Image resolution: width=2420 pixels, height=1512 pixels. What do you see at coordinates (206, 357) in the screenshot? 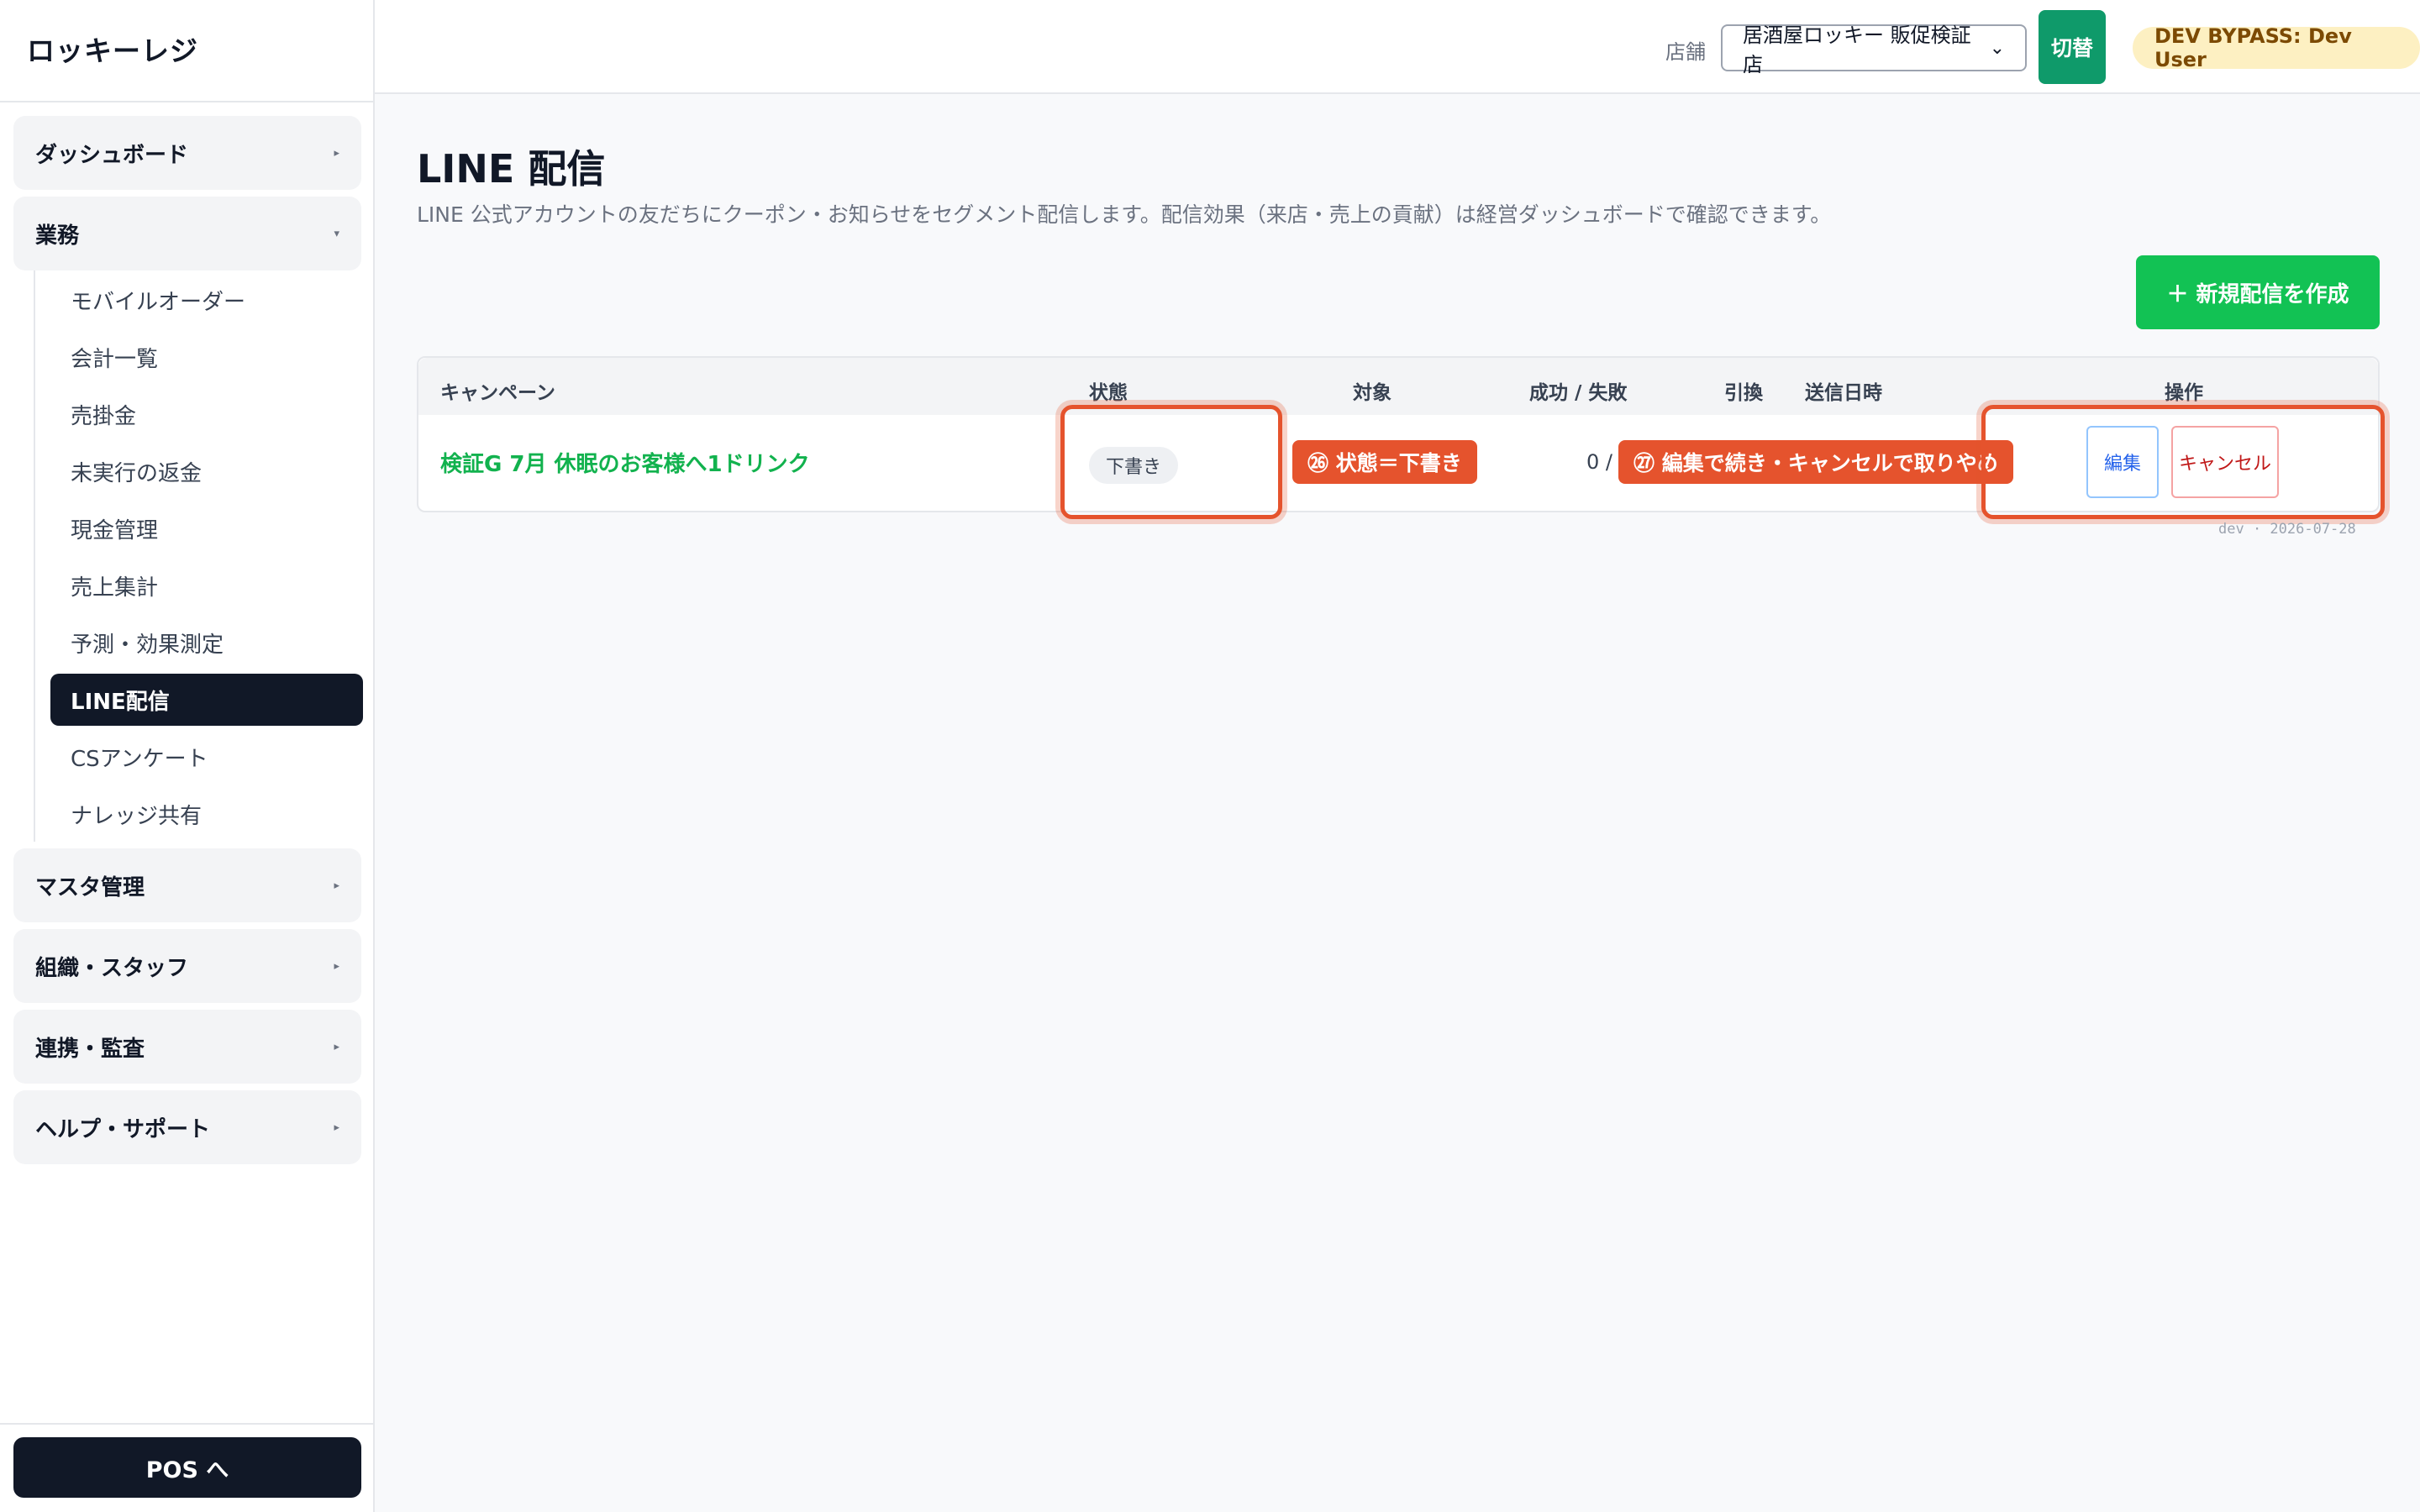
I see `sidebar-item-checkout-list: 会計一覧` at bounding box center [206, 357].